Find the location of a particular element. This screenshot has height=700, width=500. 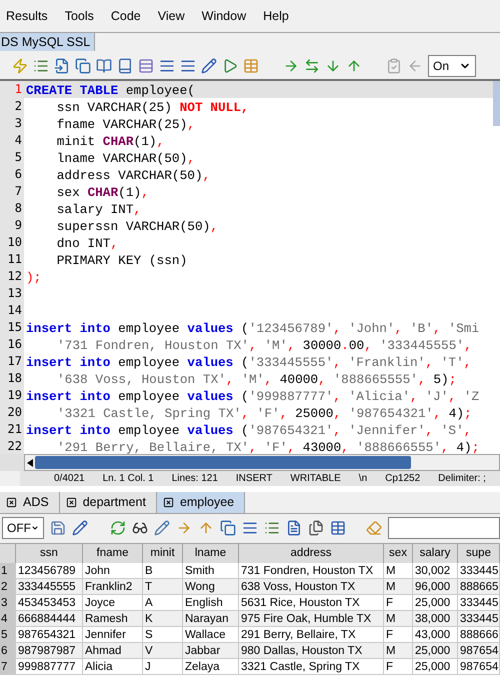

horizontal-scrollbar is located at coordinates (262, 462).